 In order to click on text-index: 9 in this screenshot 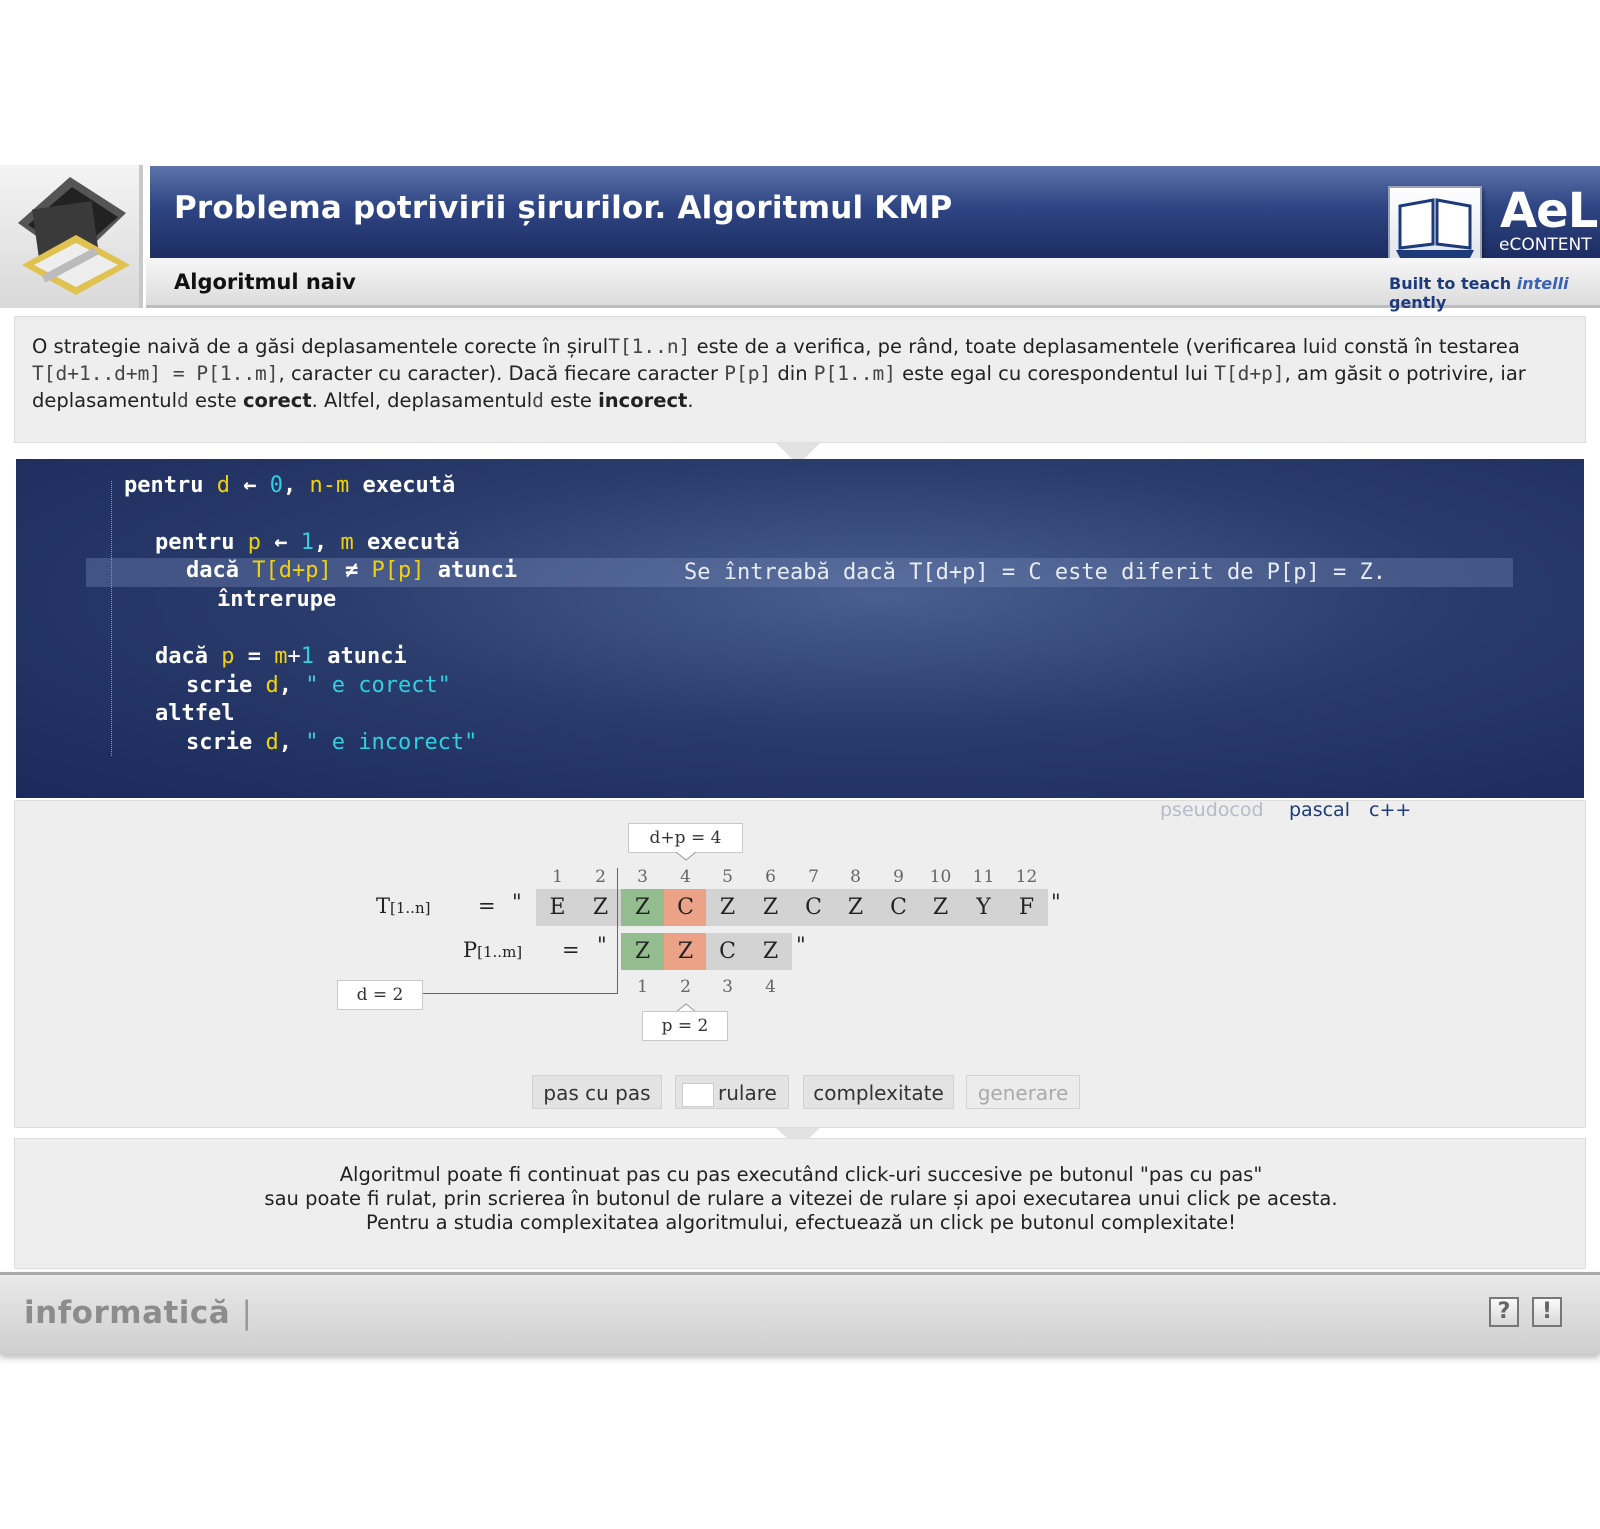, I will do `click(898, 877)`.